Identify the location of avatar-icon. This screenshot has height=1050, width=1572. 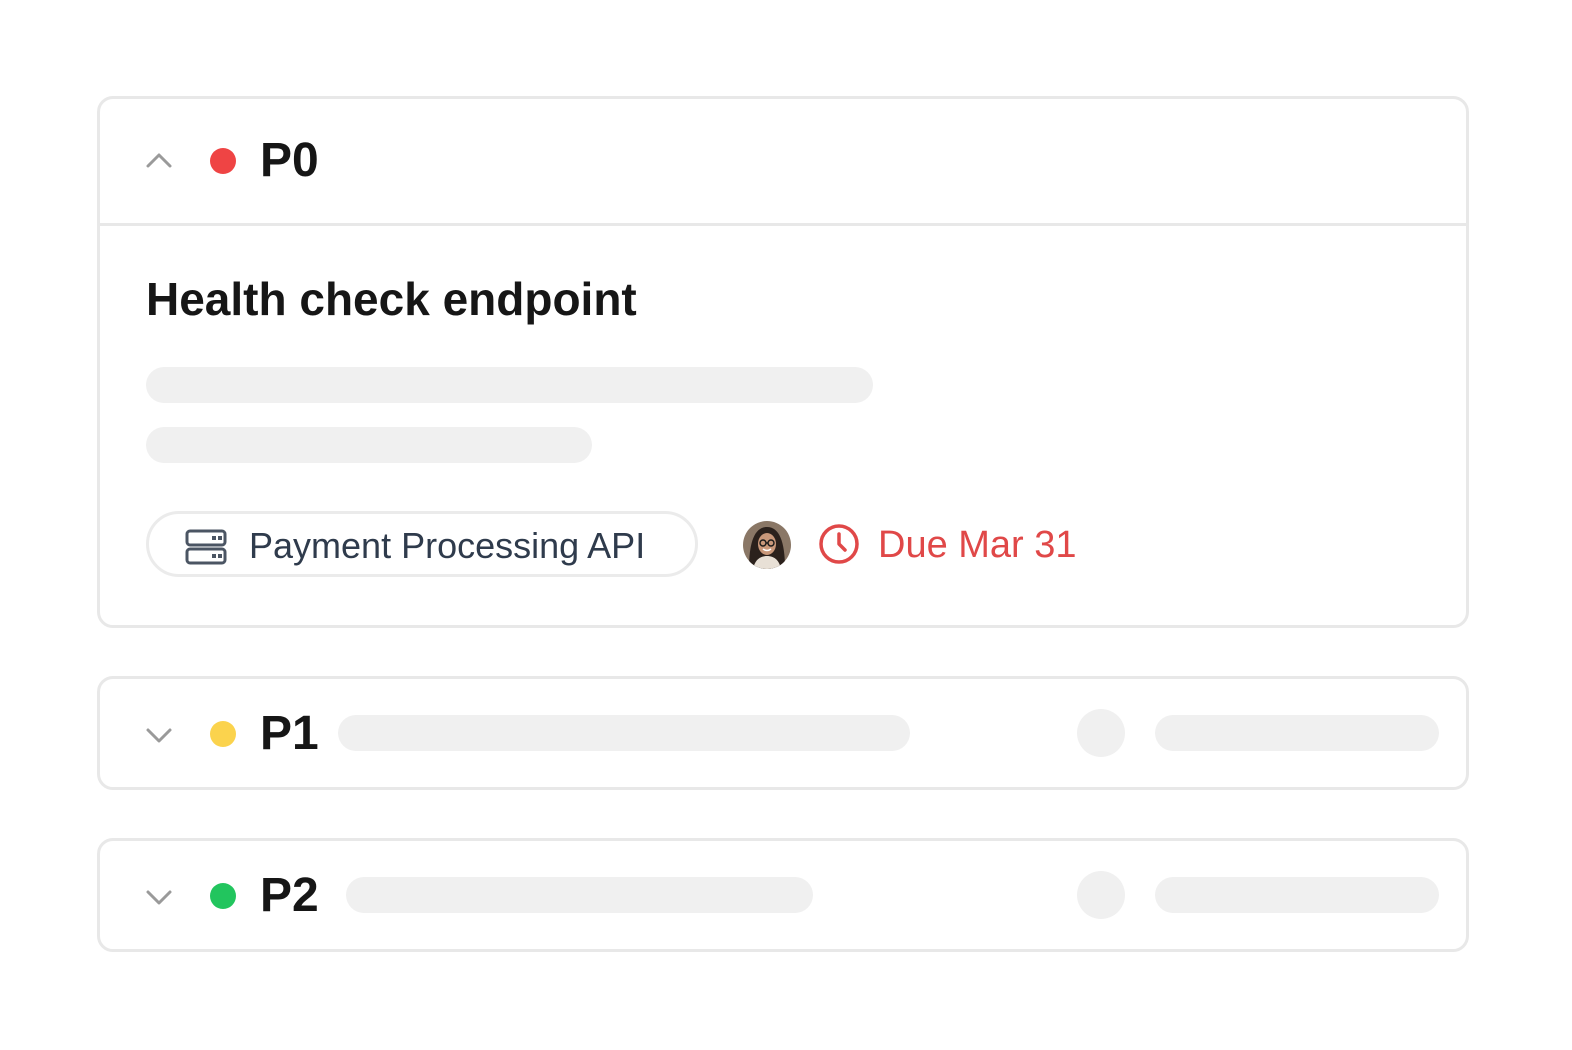
(767, 545).